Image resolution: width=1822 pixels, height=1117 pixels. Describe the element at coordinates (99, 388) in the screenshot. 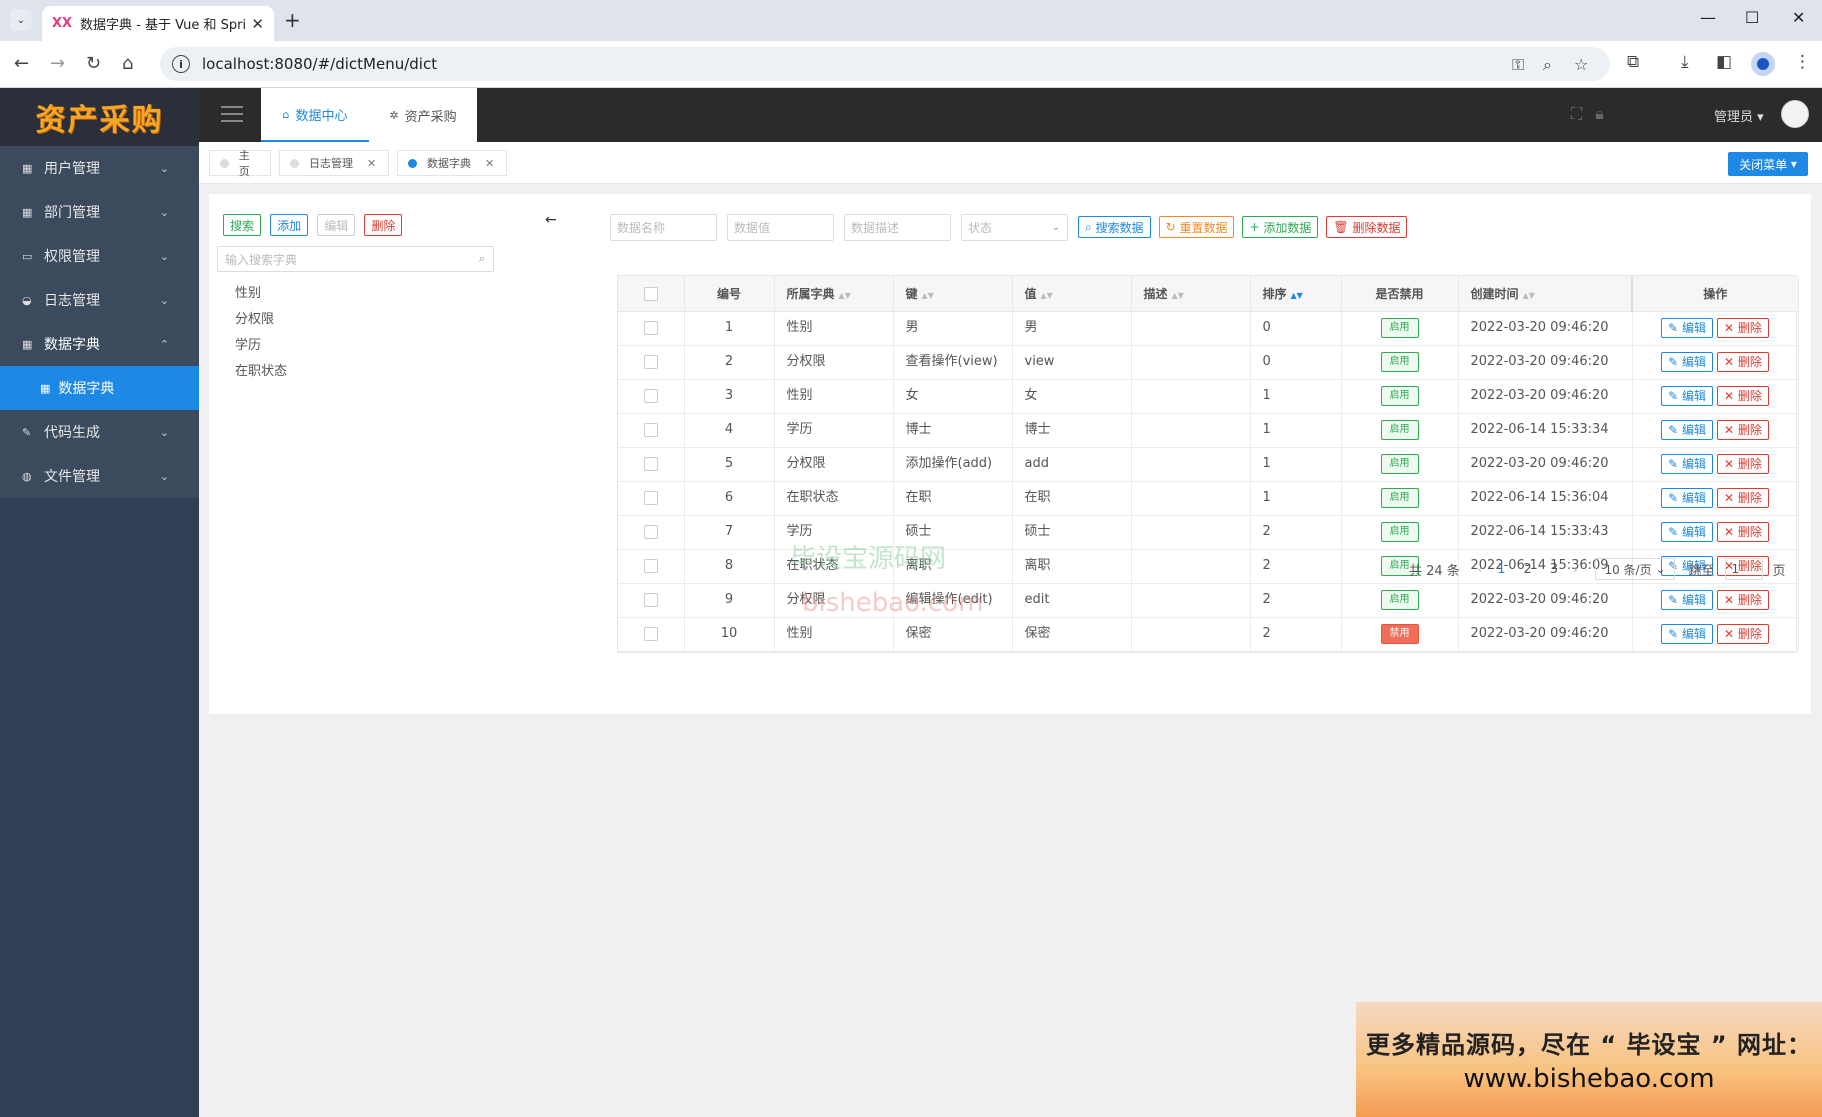

I see `sidebar-subitem-dictionary: ▦ 数据字典` at that location.